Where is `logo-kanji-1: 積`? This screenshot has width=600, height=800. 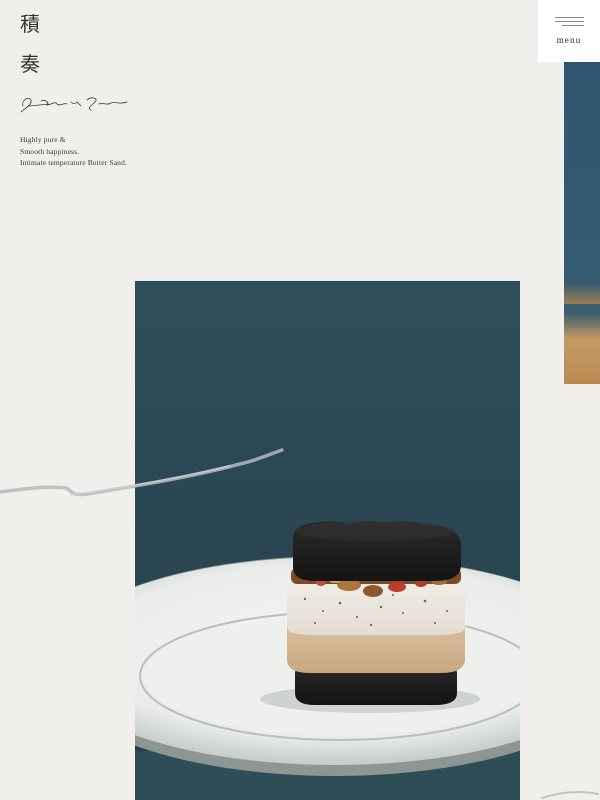 logo-kanji-1: 積 is located at coordinates (30, 24).